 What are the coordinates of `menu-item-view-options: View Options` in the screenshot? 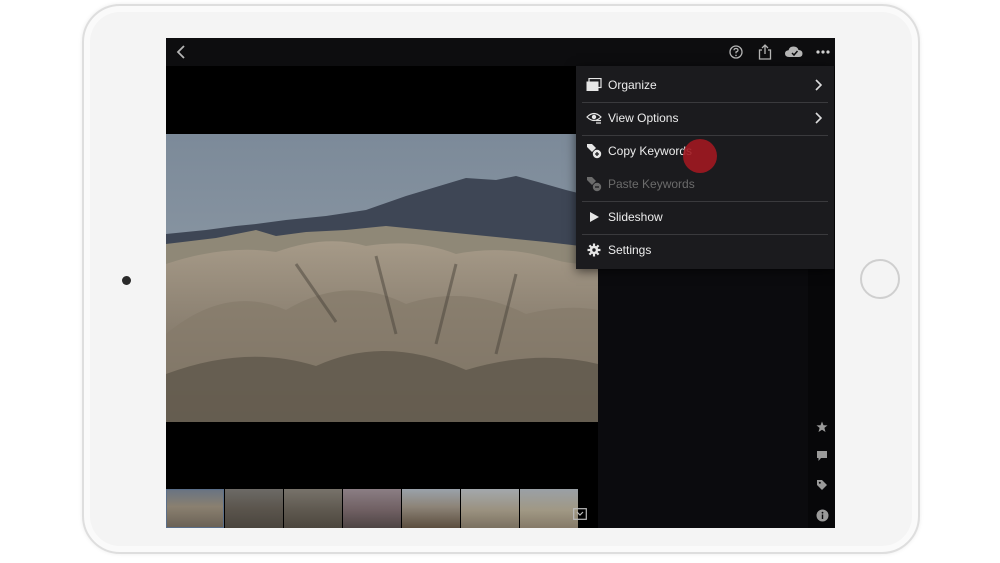 It's located at (705, 118).